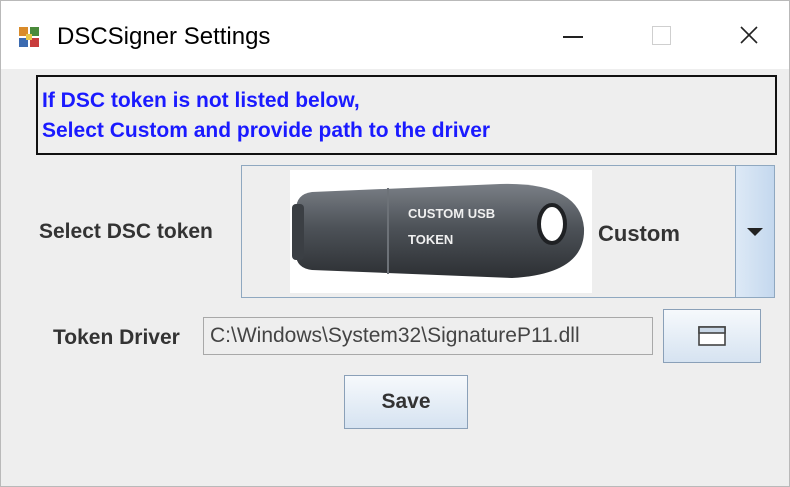  I want to click on select-token-label: Select DSC token, so click(126, 231).